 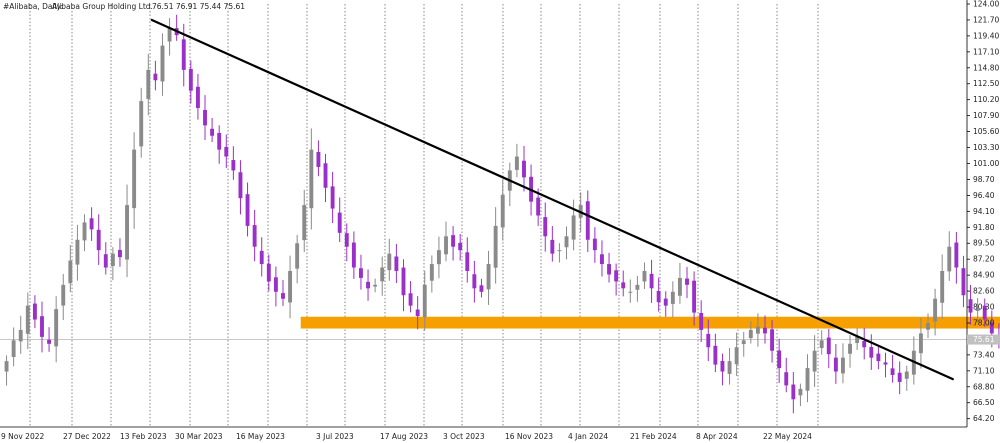 I want to click on zone-layer, so click(x=650, y=322).